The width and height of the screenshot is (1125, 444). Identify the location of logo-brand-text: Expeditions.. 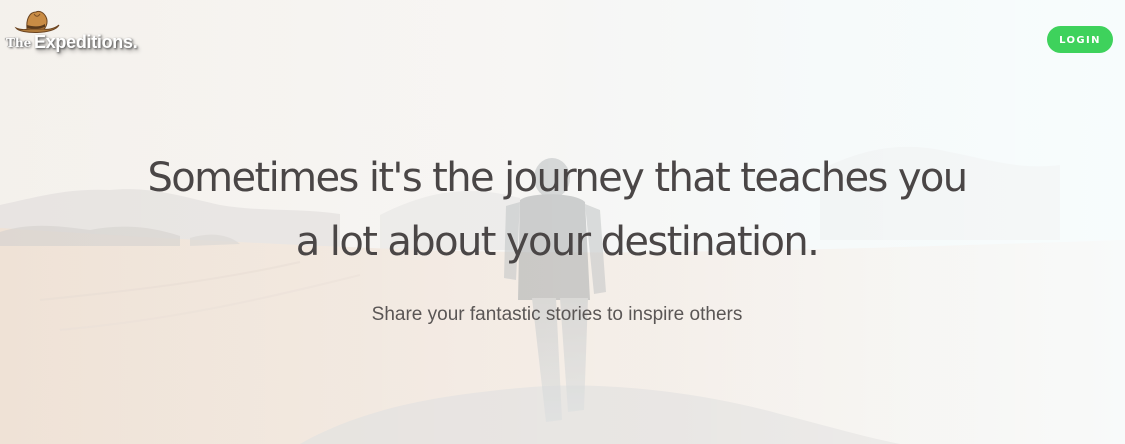
(86, 42).